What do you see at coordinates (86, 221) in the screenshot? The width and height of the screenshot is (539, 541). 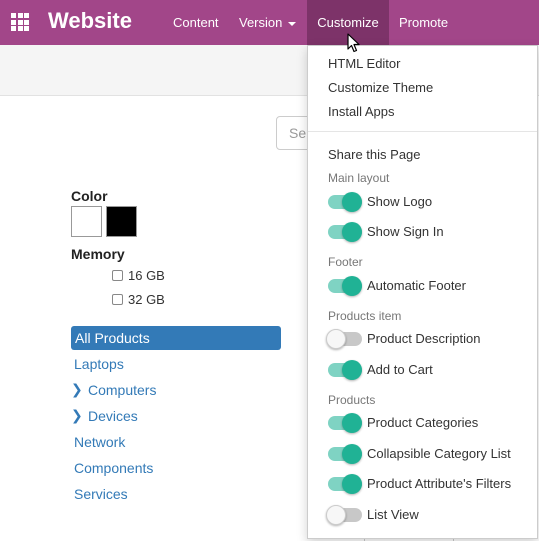 I see `color-swatch-white` at bounding box center [86, 221].